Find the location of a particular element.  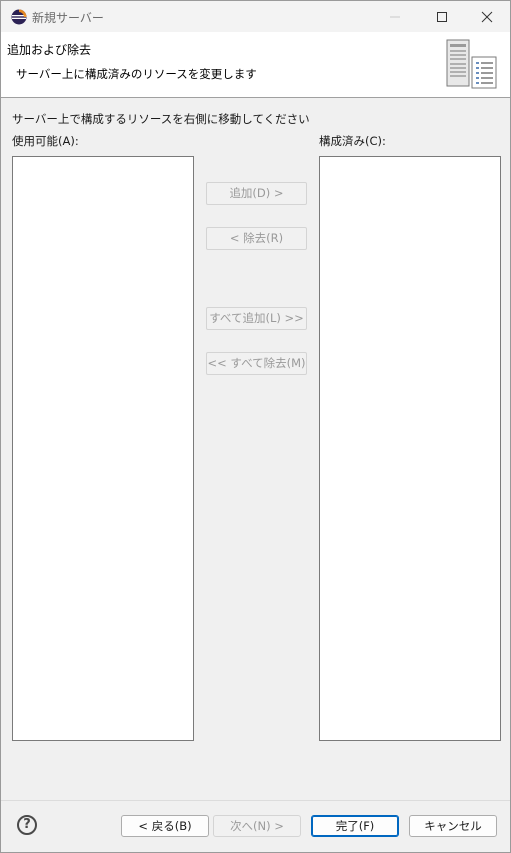

add-button: 追加(D) > is located at coordinates (256, 193).